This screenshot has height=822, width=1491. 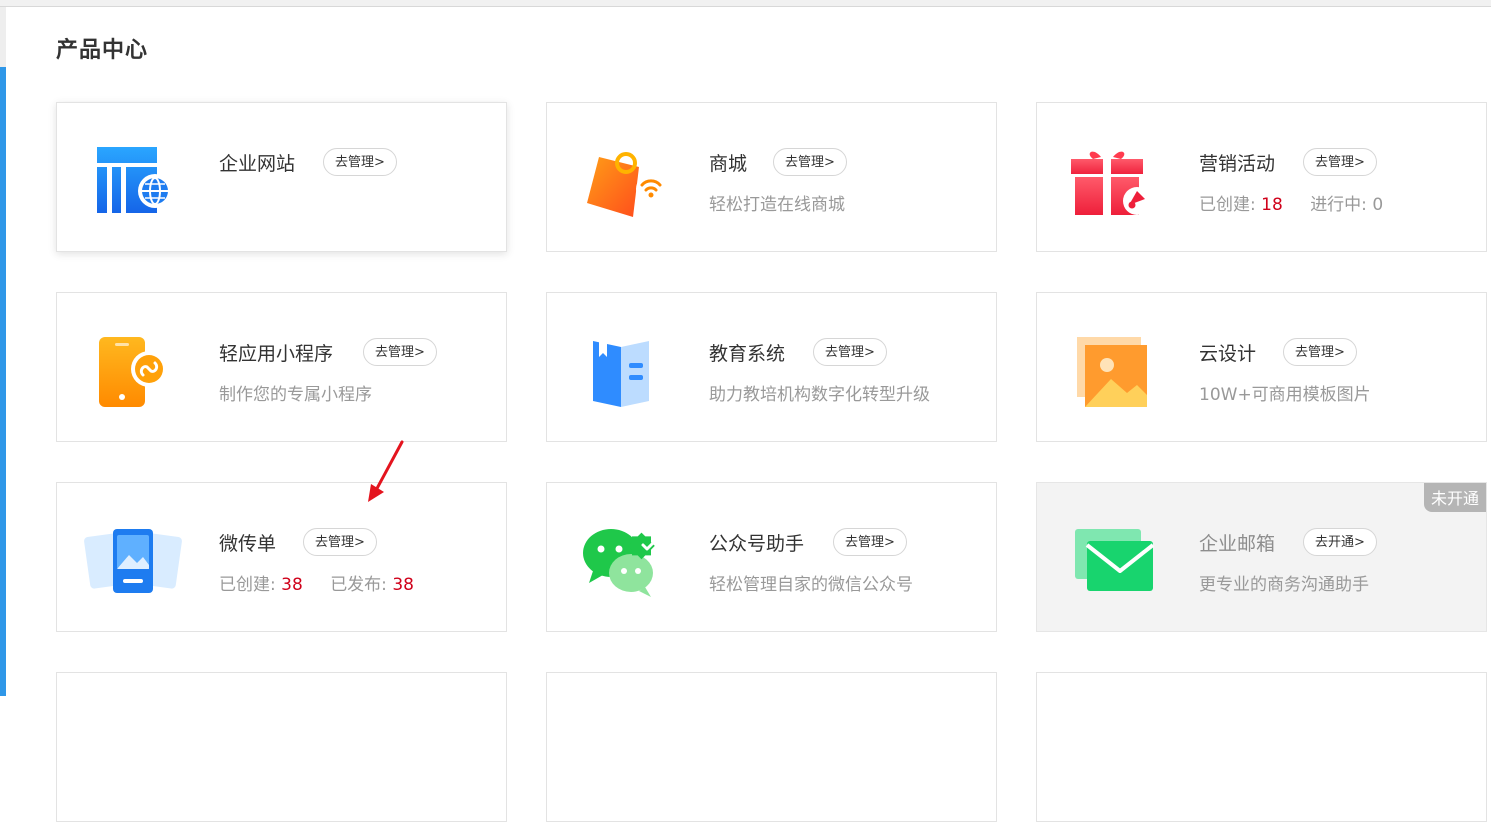 What do you see at coordinates (316, 582) in the screenshot?
I see `card-stats: 已创建: 38 已发布: 38` at bounding box center [316, 582].